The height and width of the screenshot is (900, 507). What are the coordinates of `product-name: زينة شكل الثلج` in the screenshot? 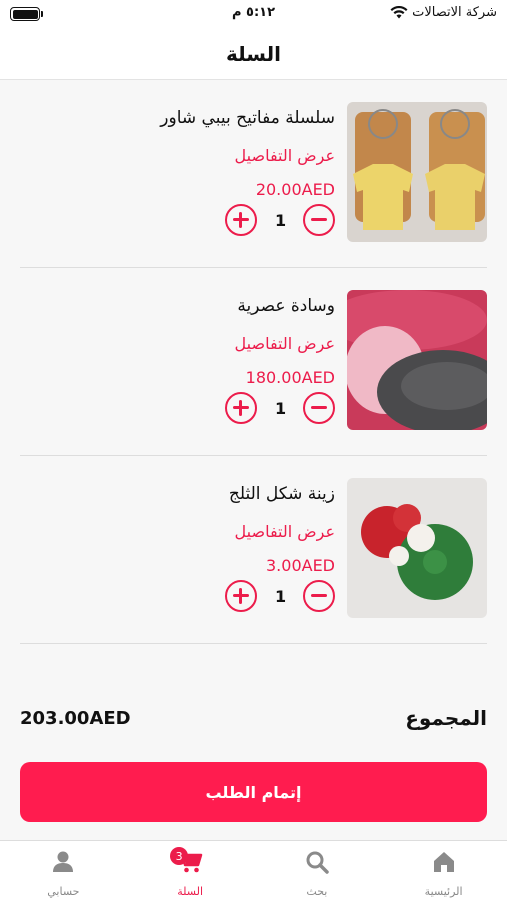 It's located at (281, 494).